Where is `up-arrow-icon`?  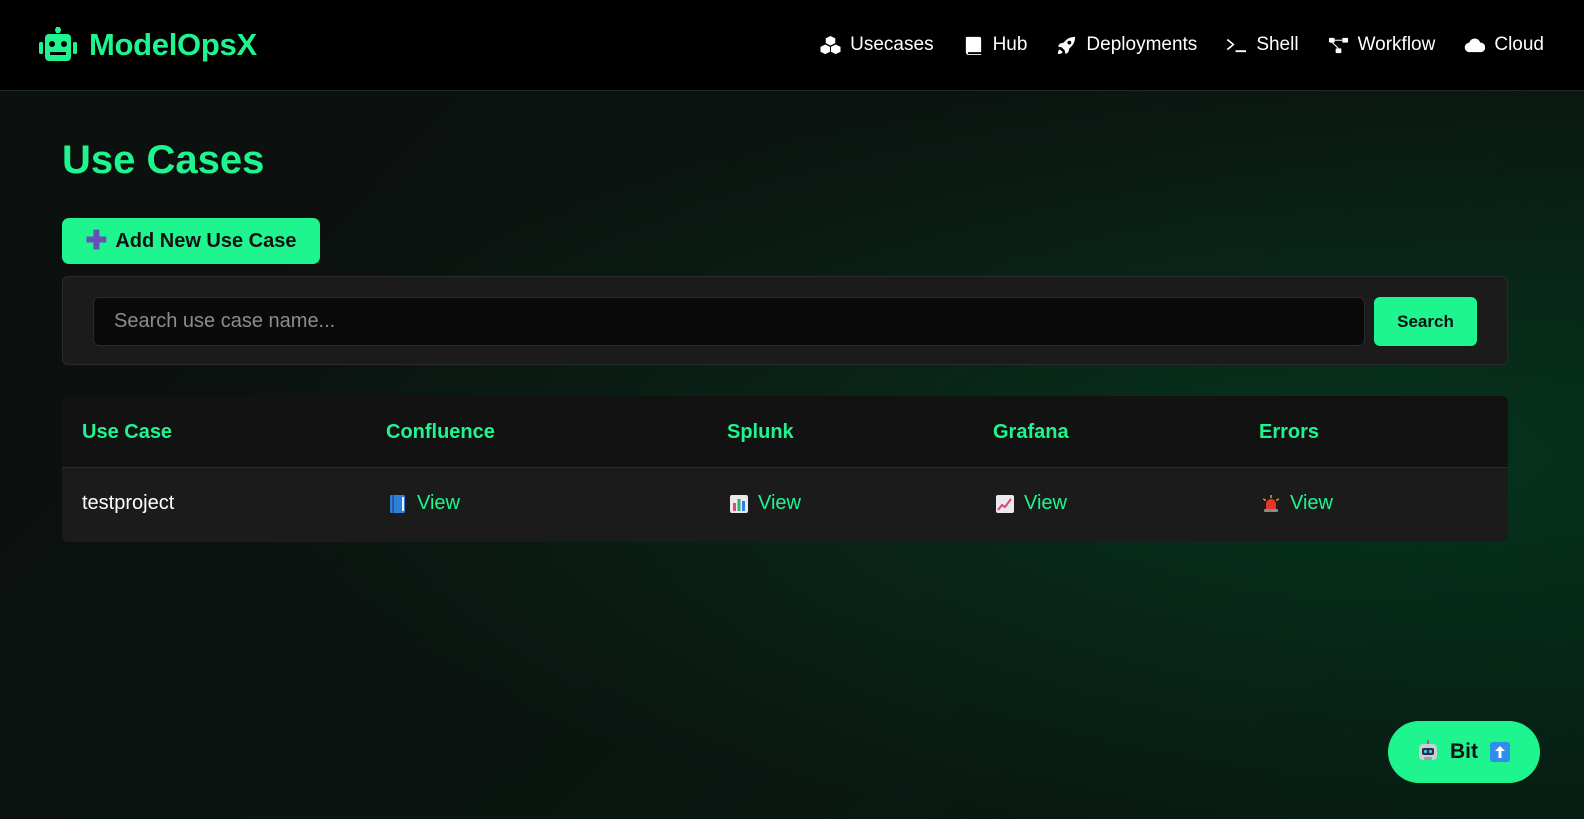
up-arrow-icon is located at coordinates (1500, 752).